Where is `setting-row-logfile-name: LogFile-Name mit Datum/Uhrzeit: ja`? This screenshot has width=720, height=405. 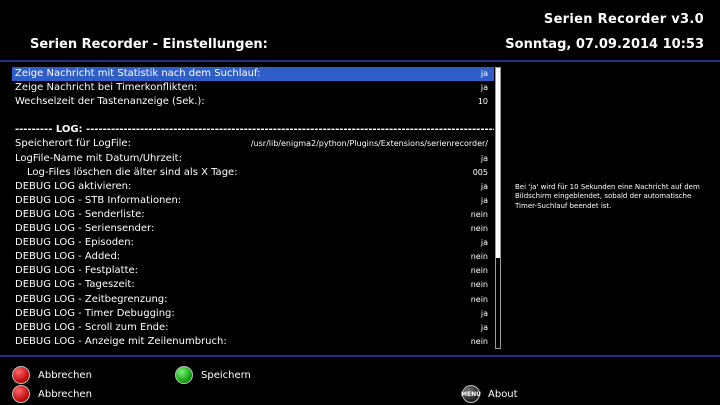
setting-row-logfile-name: LogFile-Name mit Datum/Uhrzeit: ja is located at coordinates (253, 159).